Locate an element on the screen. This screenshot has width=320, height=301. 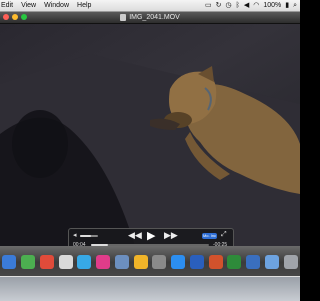
window-controls is located at coordinates (15, 17).